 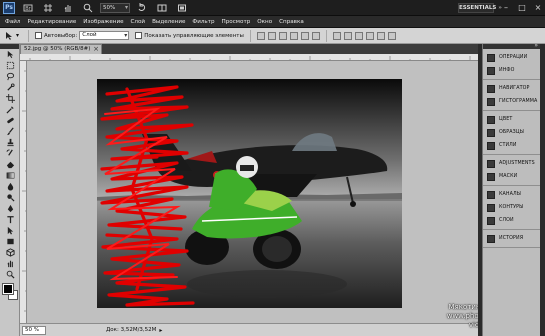 What do you see at coordinates (282, 35) in the screenshot?
I see `align-bottom-icon` at bounding box center [282, 35].